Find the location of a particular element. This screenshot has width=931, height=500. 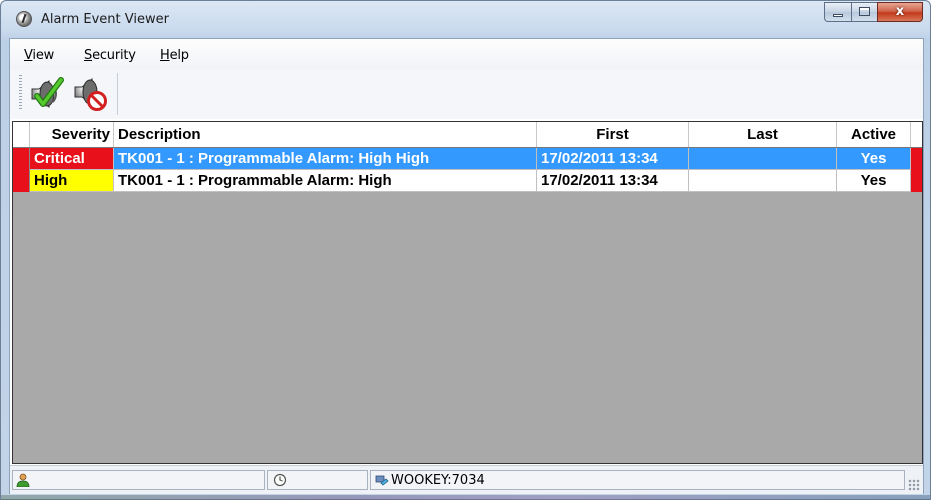

server-connection-icon is located at coordinates (382, 480).